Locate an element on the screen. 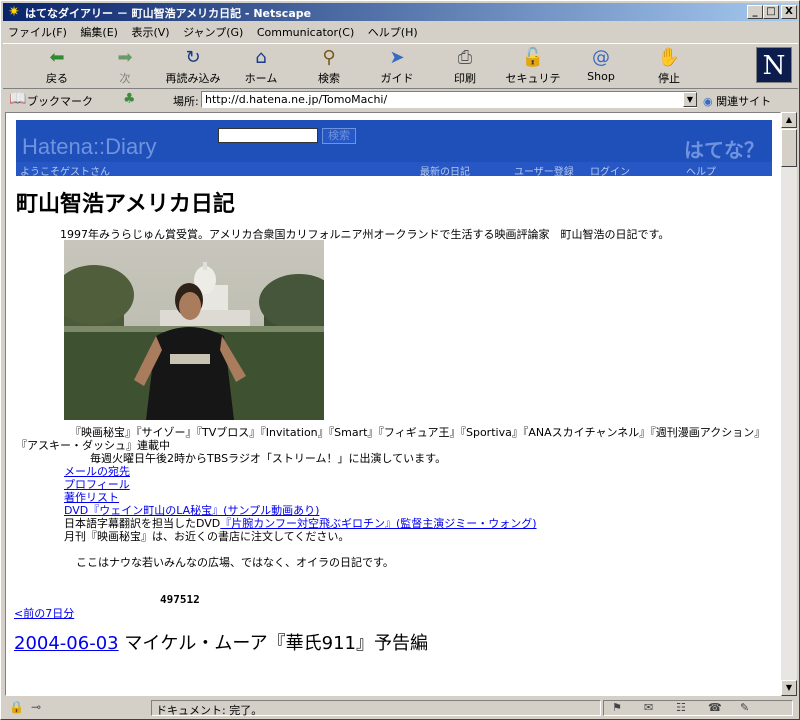 This screenshot has height=720, width=800. reload-button: ↻ 再読み込み is located at coordinates (193, 67).